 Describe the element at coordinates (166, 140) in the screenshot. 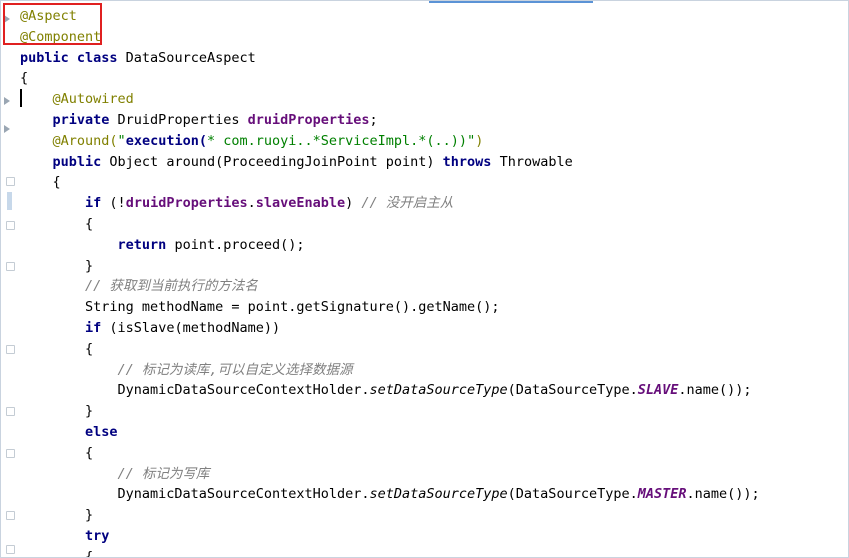

I see `code-token: execution(` at that location.